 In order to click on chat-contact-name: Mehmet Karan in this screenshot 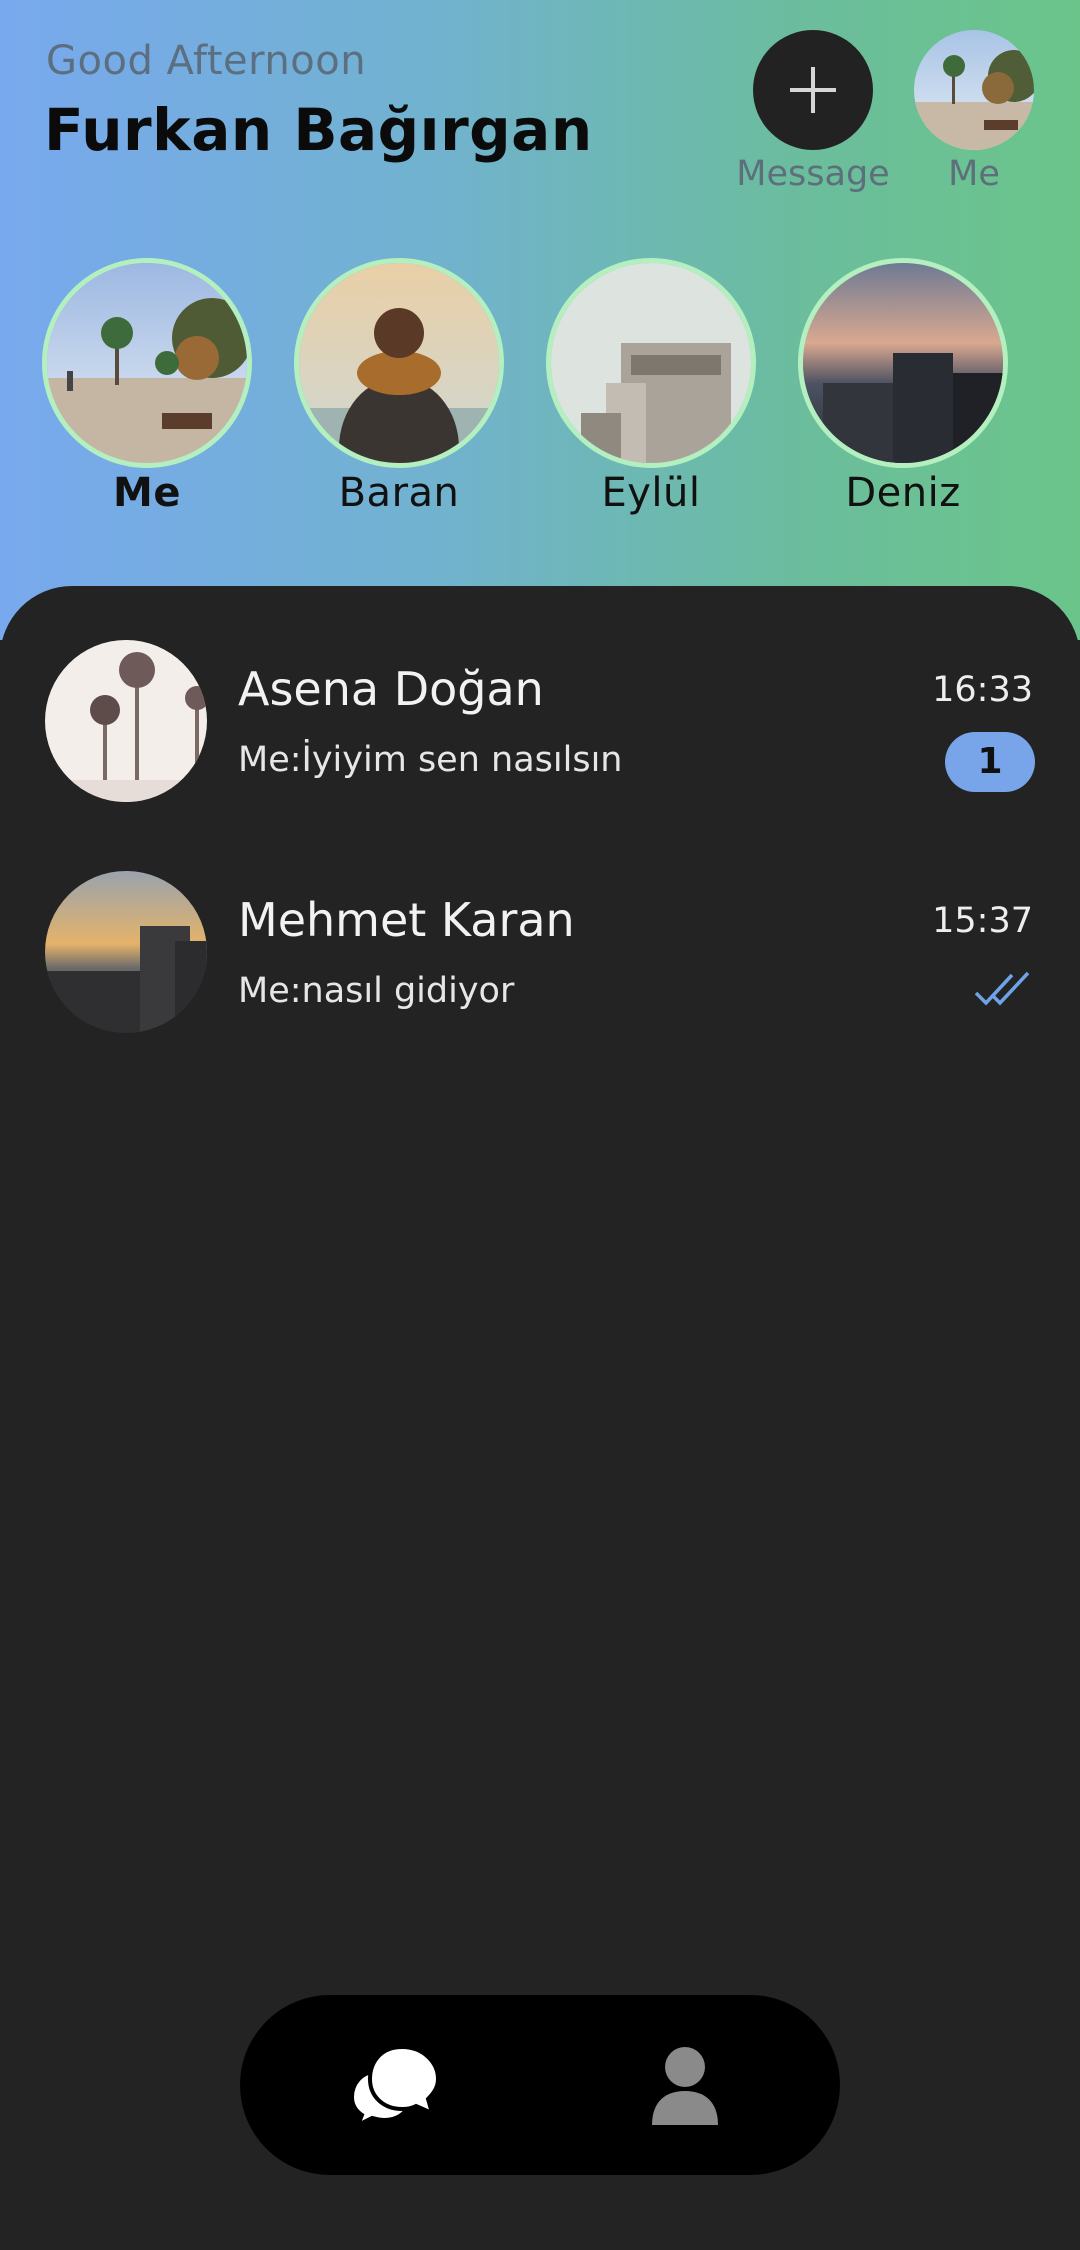, I will do `click(406, 920)`.